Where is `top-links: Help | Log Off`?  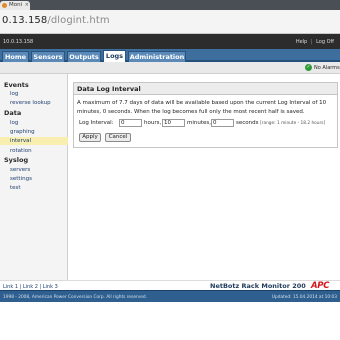
top-links: Help | Log Off is located at coordinates (314, 42).